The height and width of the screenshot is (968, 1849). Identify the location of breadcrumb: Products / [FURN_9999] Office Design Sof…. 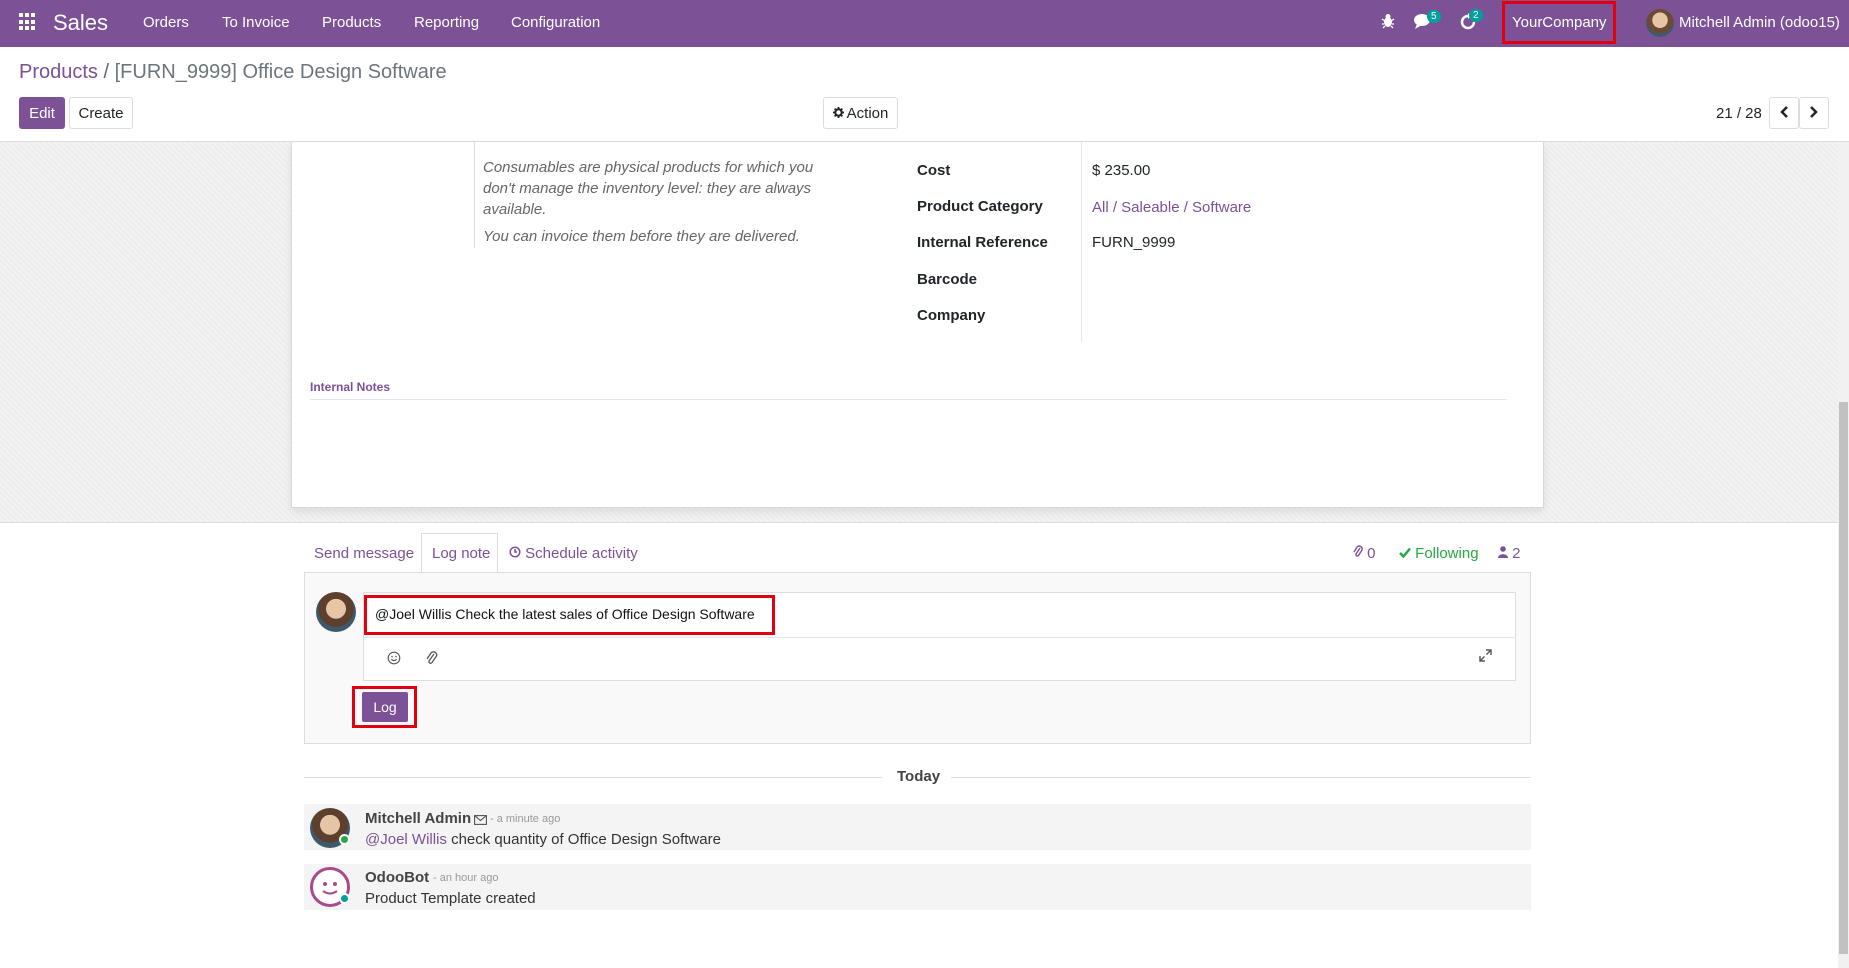
(233, 72).